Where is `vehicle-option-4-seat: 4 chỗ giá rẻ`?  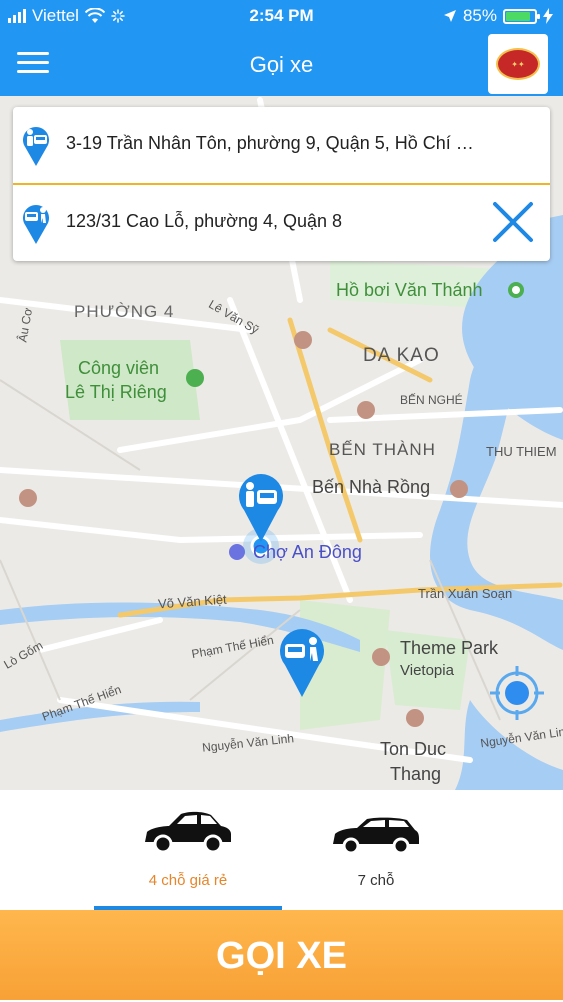
vehicle-option-4-seat: 4 chỗ giá rẻ is located at coordinates (188, 850).